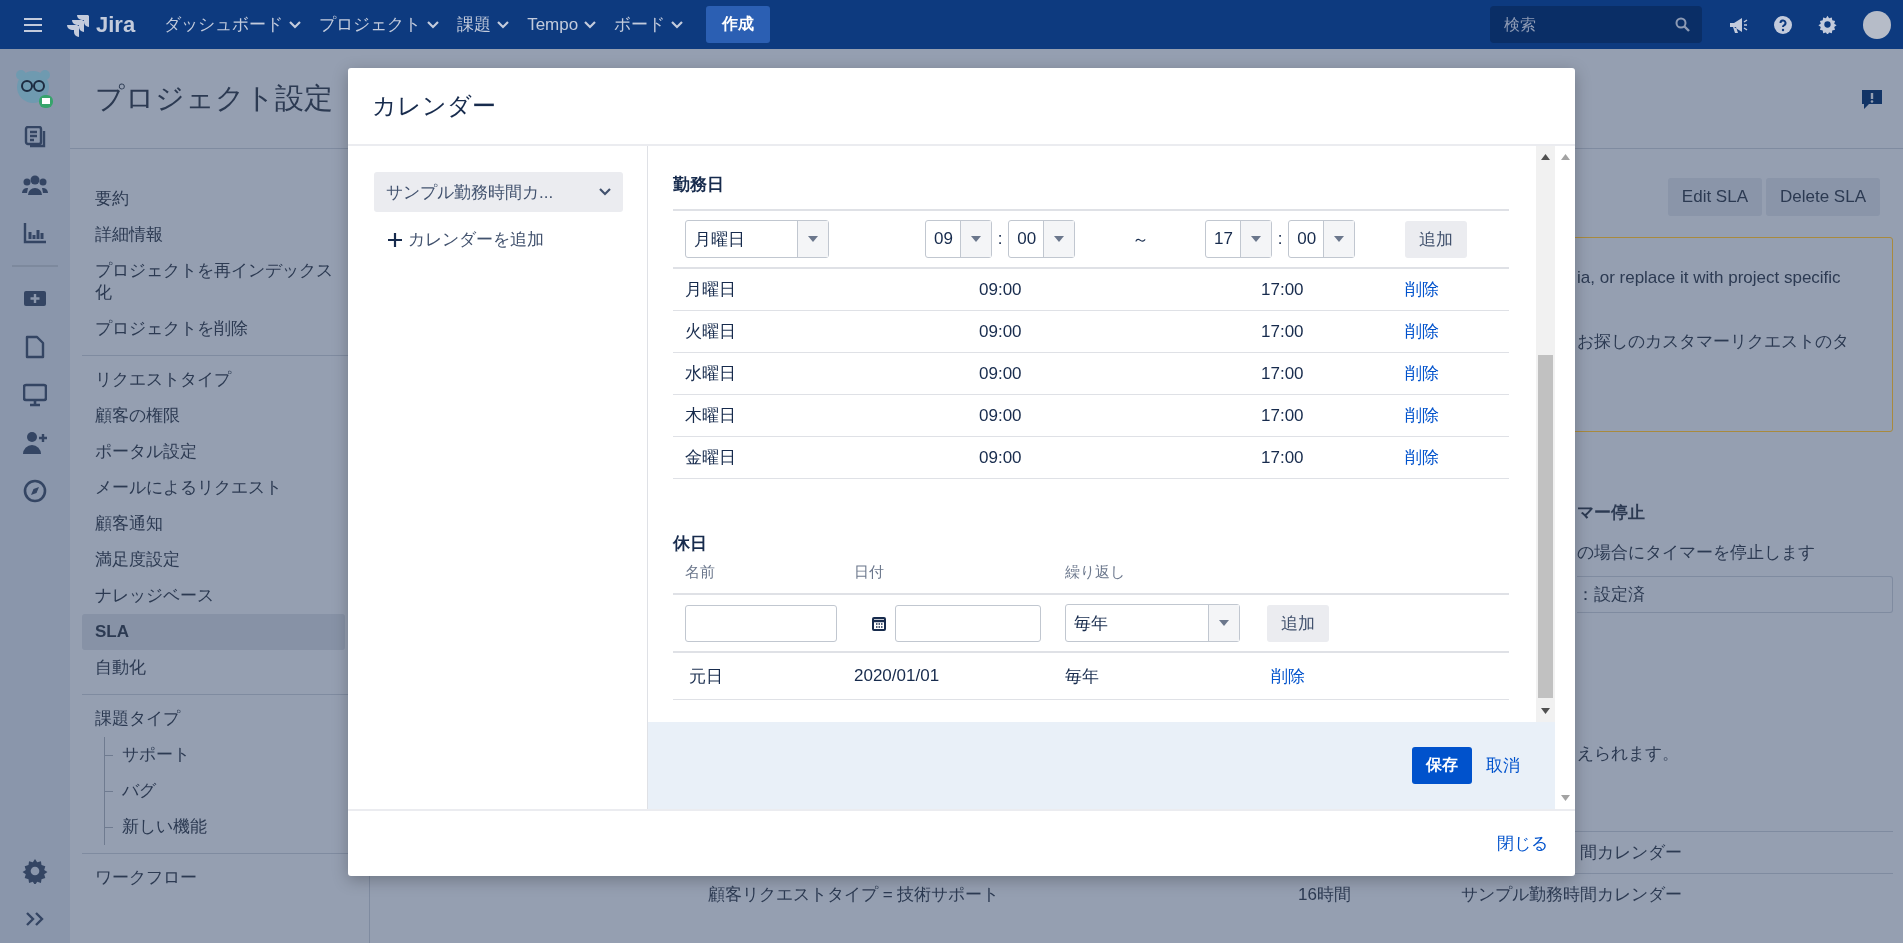  Describe the element at coordinates (1545, 157) in the screenshot. I see `scroll-up-icon` at that location.